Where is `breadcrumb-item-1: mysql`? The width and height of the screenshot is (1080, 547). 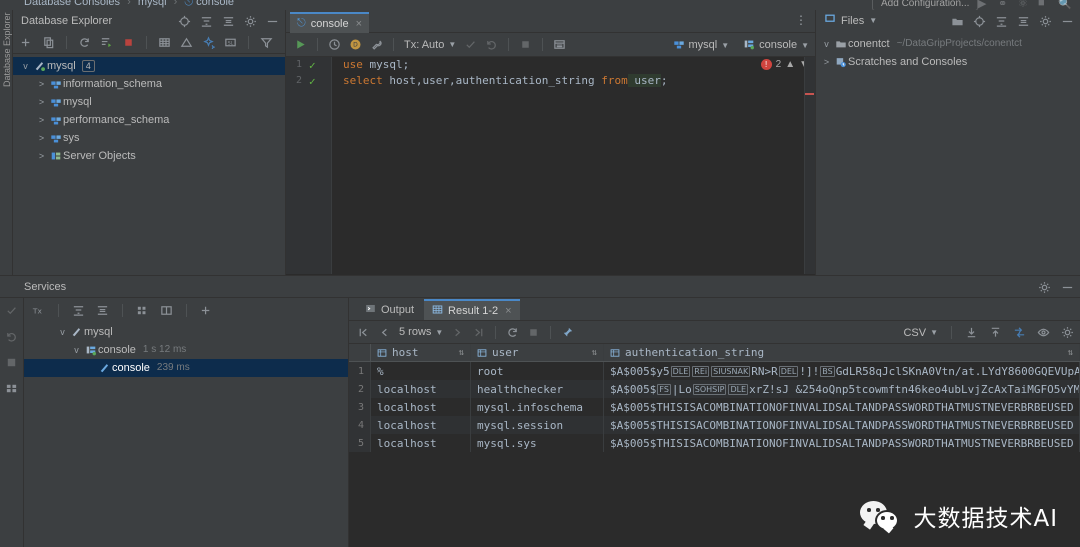
breadcrumb-item-1: mysql is located at coordinates (152, 4).